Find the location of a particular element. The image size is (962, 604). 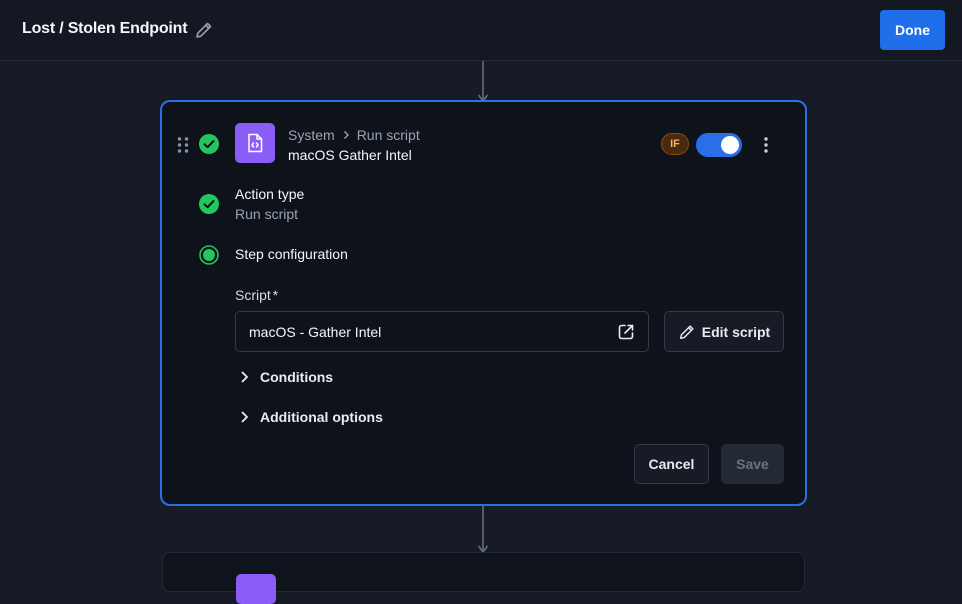

next-step-card is located at coordinates (483, 578).